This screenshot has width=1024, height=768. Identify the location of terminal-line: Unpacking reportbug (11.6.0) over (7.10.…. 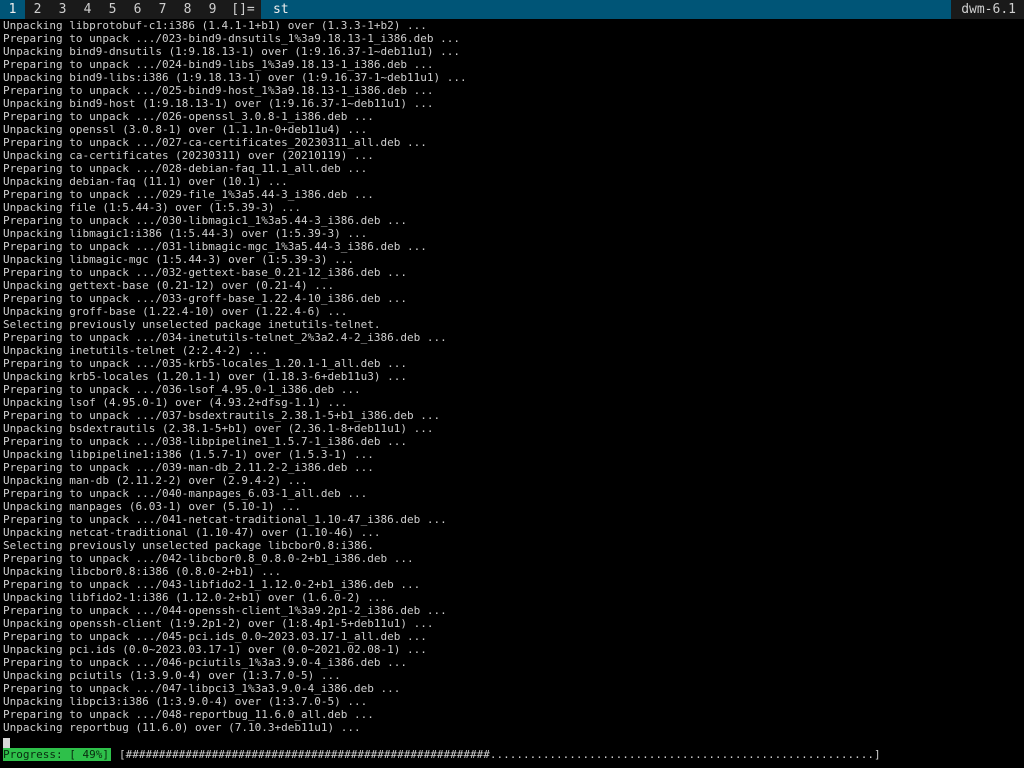
(182, 727).